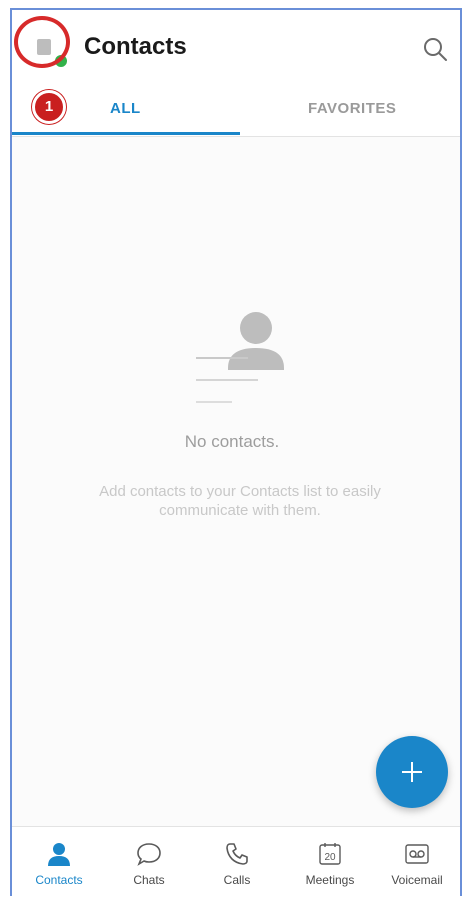 This screenshot has height=899, width=464. Describe the element at coordinates (330, 880) in the screenshot. I see `nav-meetings-label: Meetings` at that location.